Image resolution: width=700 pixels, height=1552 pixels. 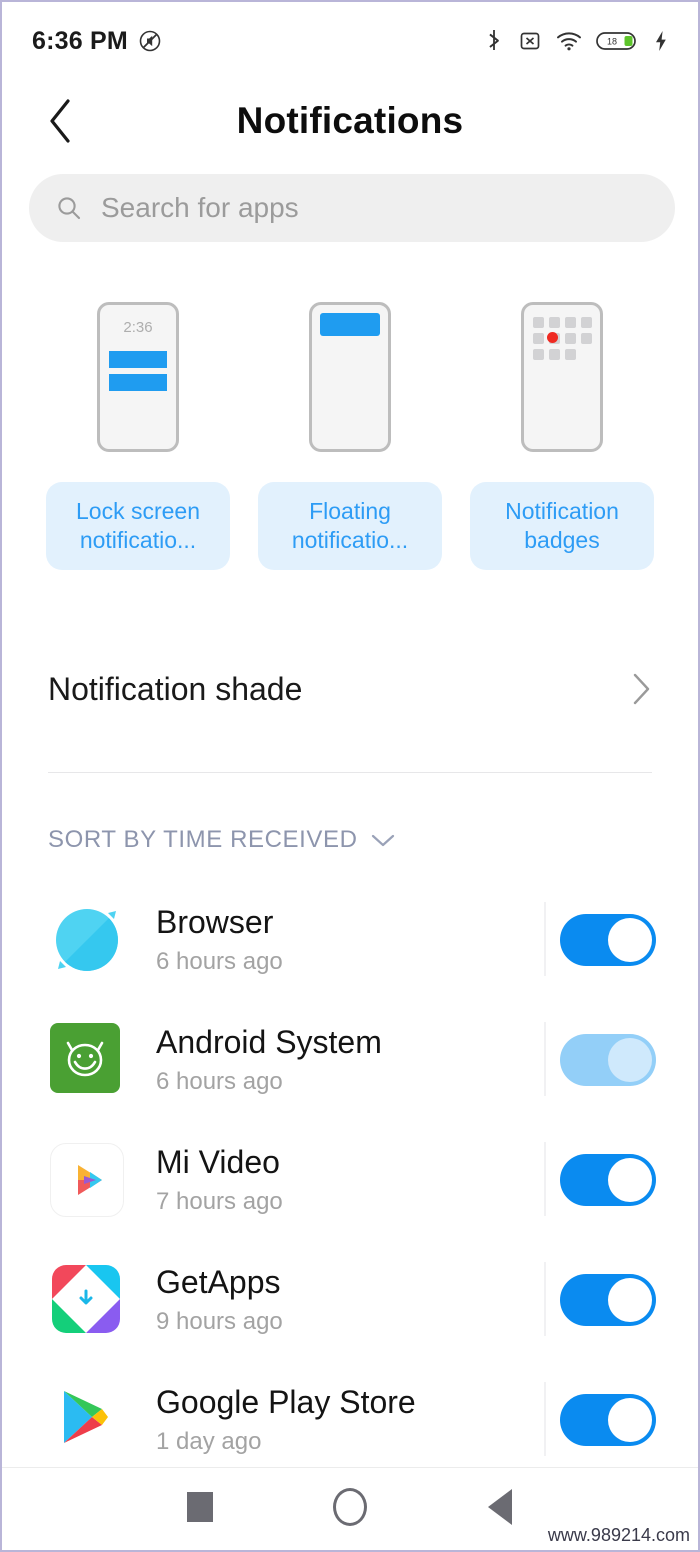 I want to click on svg-text: 18, so click(x=612, y=42).